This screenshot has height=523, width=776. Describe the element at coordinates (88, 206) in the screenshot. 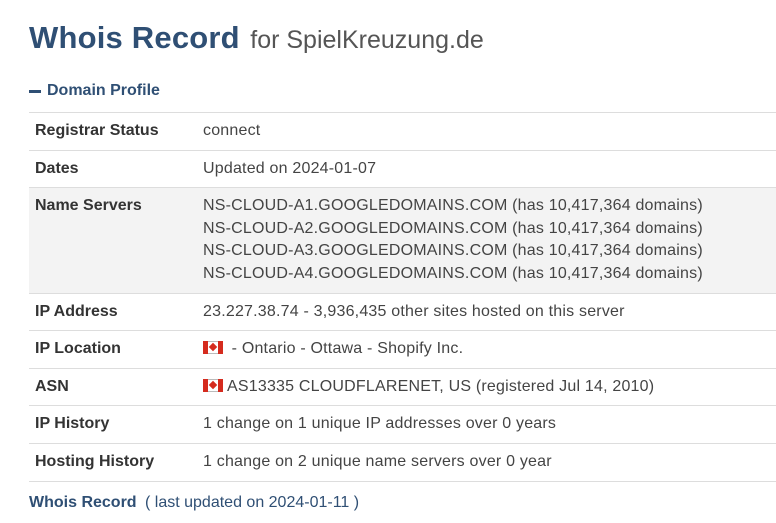

I see `row-label-name-servers: Name Servers` at that location.